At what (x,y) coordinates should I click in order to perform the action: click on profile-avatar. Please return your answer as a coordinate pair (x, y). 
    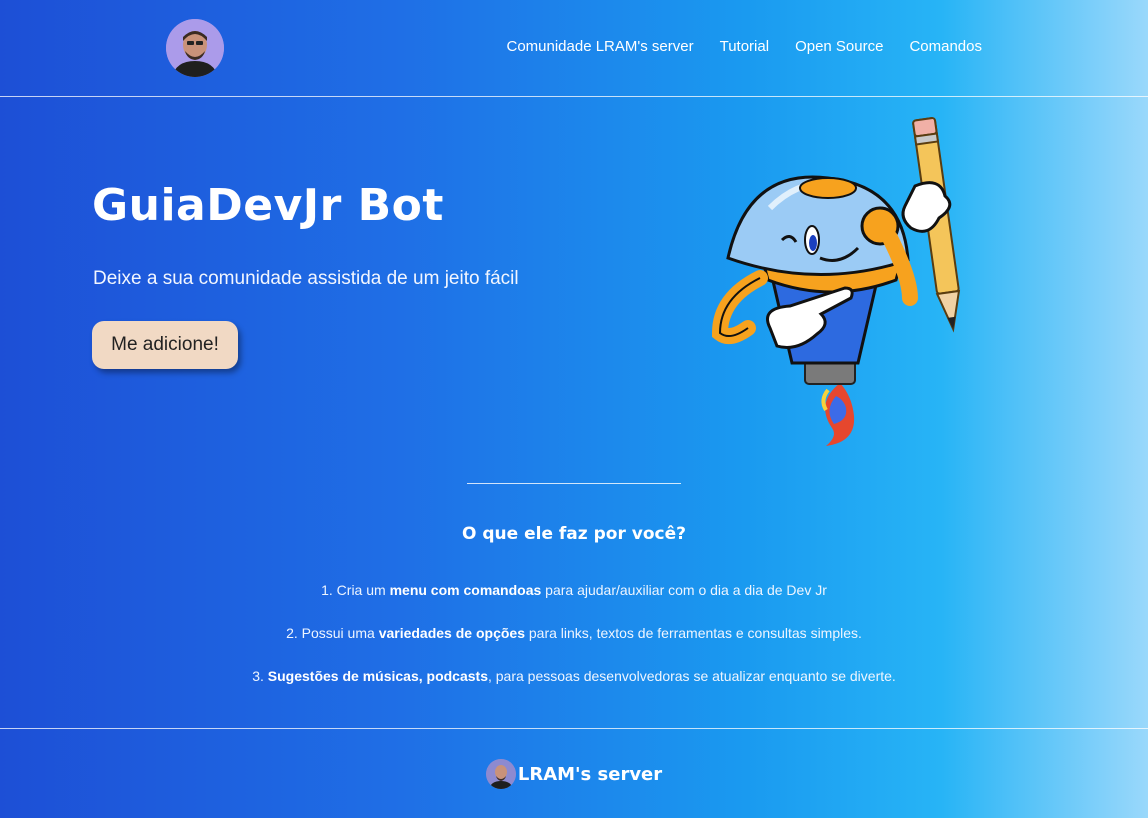
    Looking at the image, I should click on (195, 48).